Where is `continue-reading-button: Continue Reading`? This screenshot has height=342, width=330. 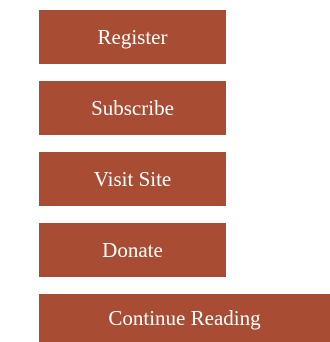 continue-reading-button: Continue Reading is located at coordinates (184, 318).